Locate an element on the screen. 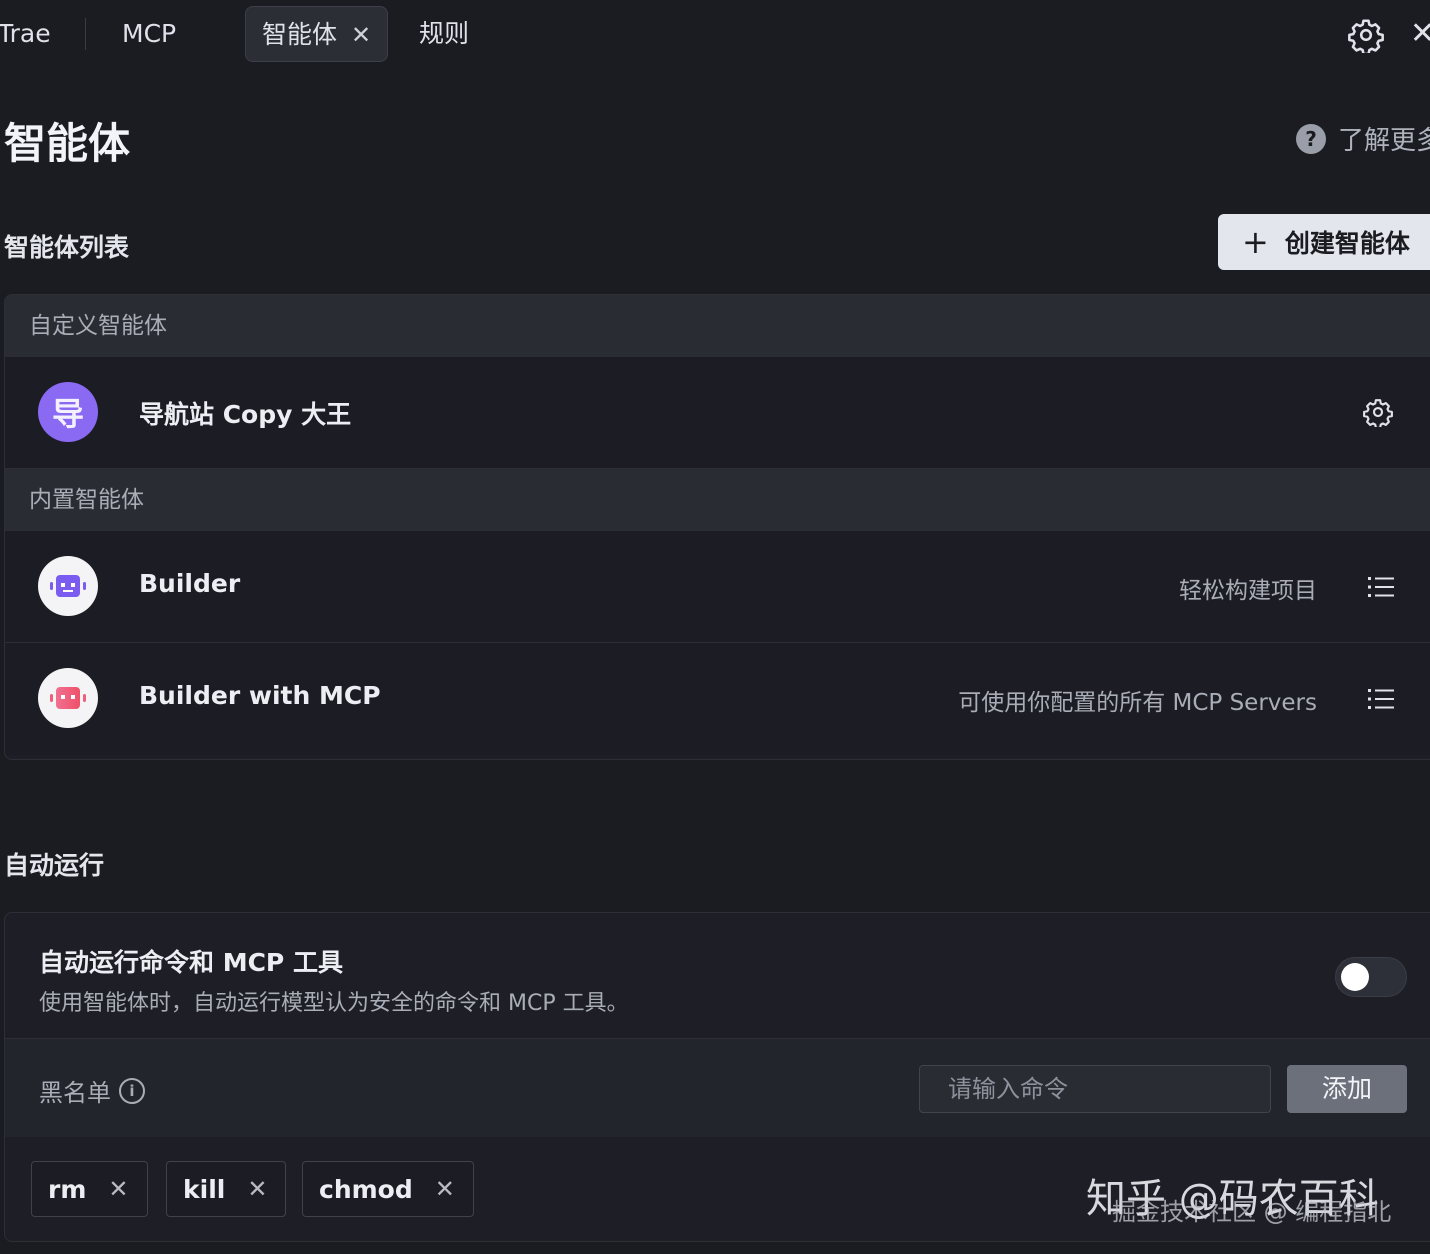 Image resolution: width=1430 pixels, height=1254 pixels. info-icon: i is located at coordinates (132, 1090).